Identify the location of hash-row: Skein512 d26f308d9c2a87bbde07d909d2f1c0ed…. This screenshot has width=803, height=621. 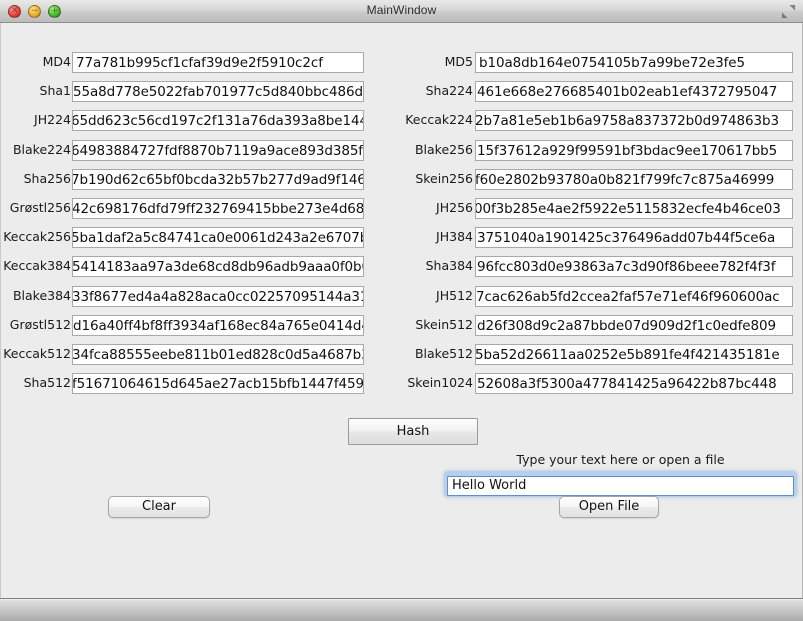
(401, 325).